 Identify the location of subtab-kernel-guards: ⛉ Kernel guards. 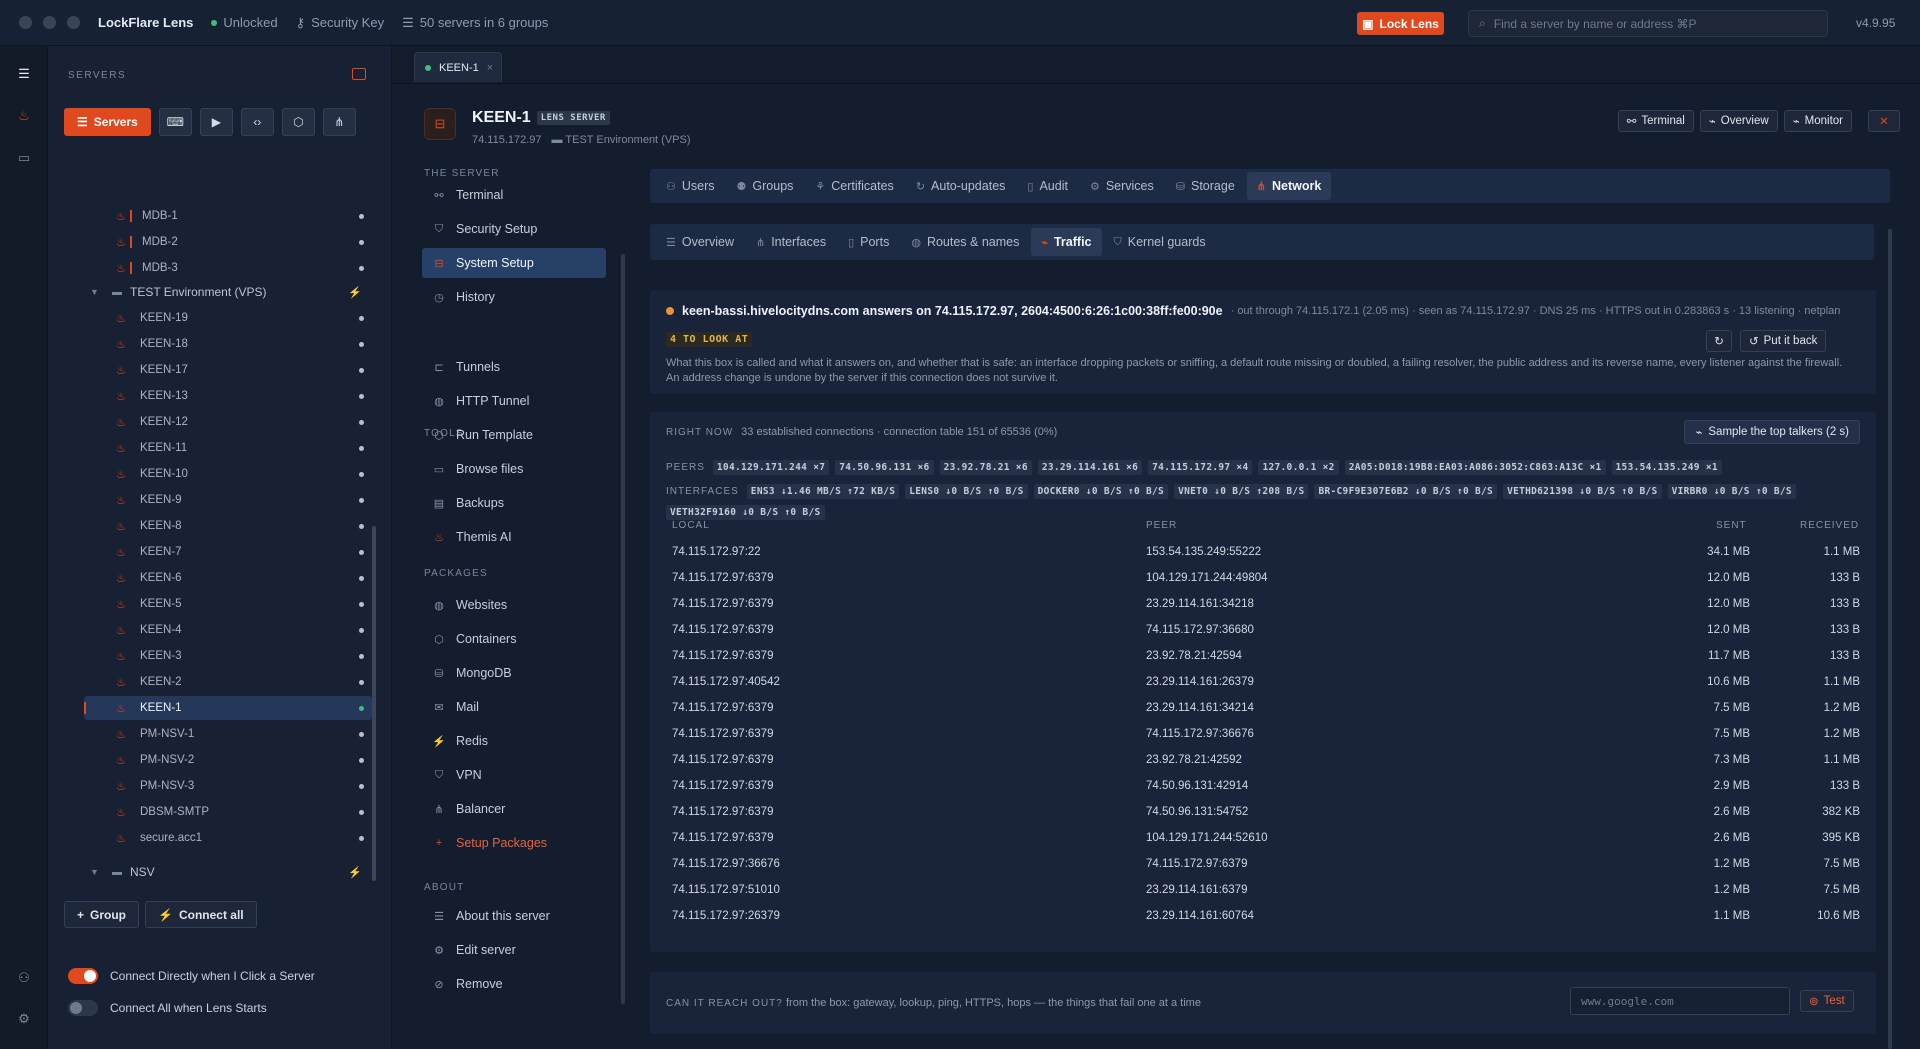
(1160, 242).